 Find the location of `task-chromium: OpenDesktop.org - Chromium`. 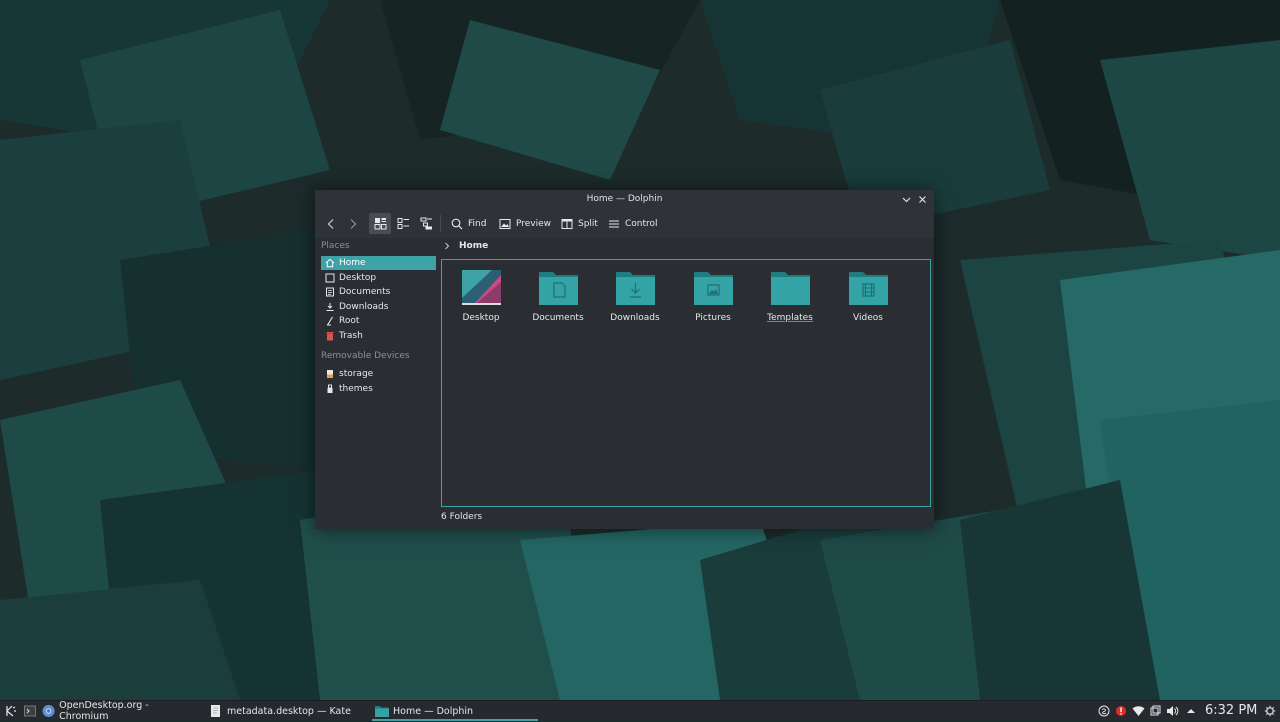

task-chromium: OpenDesktop.org - Chromium is located at coordinates (117, 711).